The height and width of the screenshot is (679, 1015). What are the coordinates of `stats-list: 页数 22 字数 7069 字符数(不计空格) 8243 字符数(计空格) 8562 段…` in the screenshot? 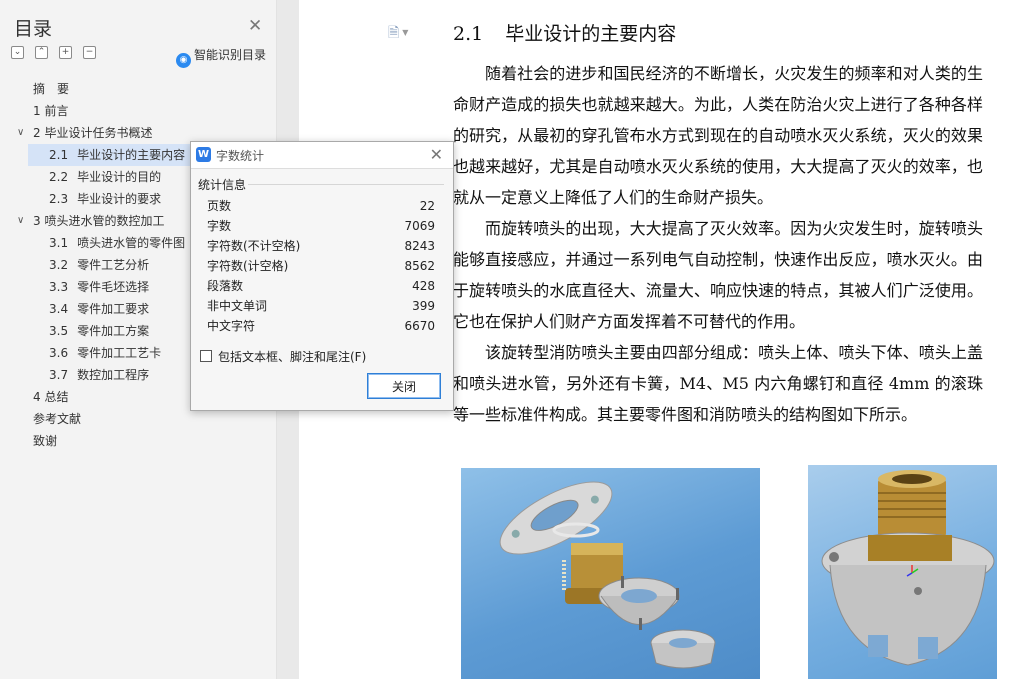 It's located at (322, 266).